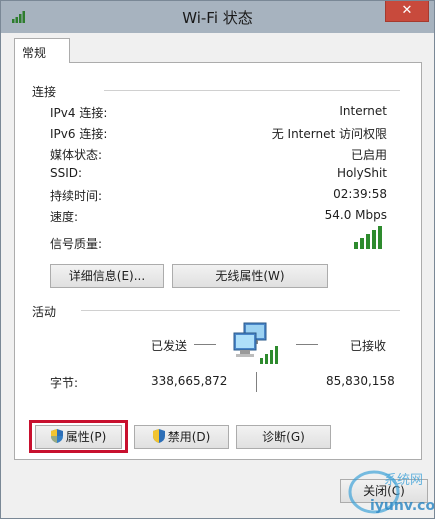 Image resolution: width=435 pixels, height=519 pixels. What do you see at coordinates (250, 276) in the screenshot?
I see `wireless-properties-button: 无线属性(W)` at bounding box center [250, 276].